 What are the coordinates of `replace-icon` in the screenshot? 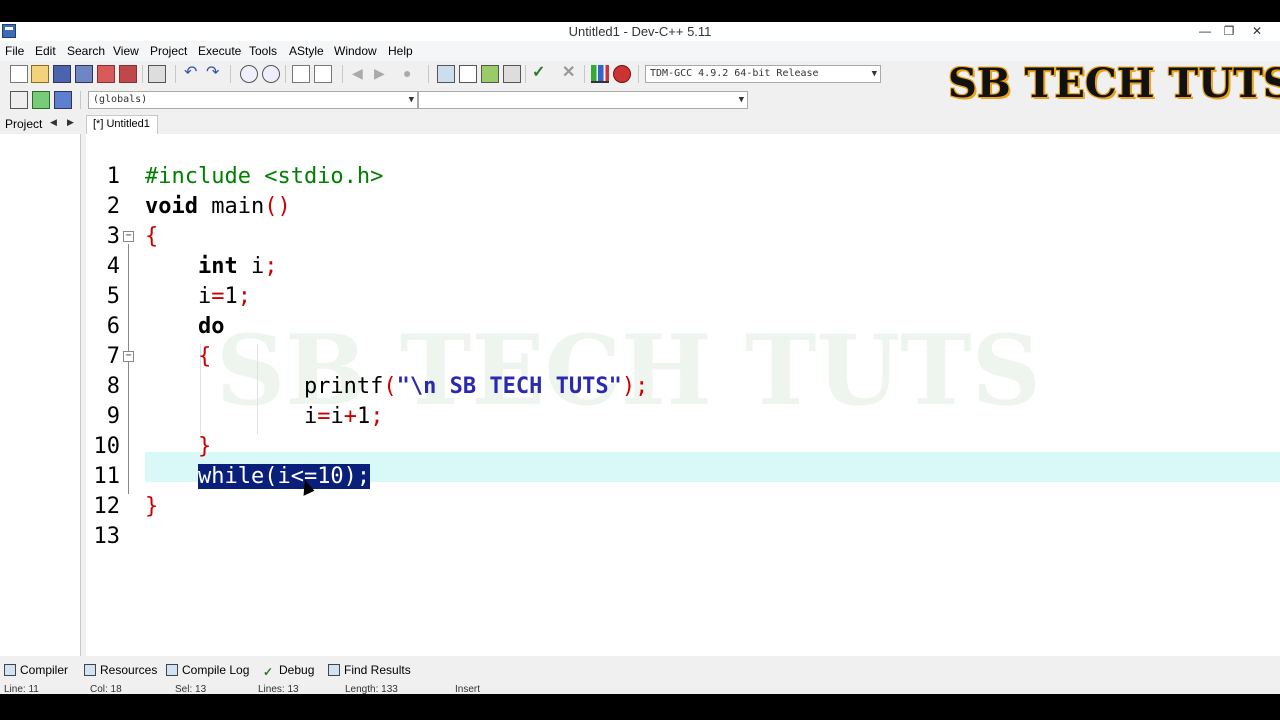 It's located at (271, 74).